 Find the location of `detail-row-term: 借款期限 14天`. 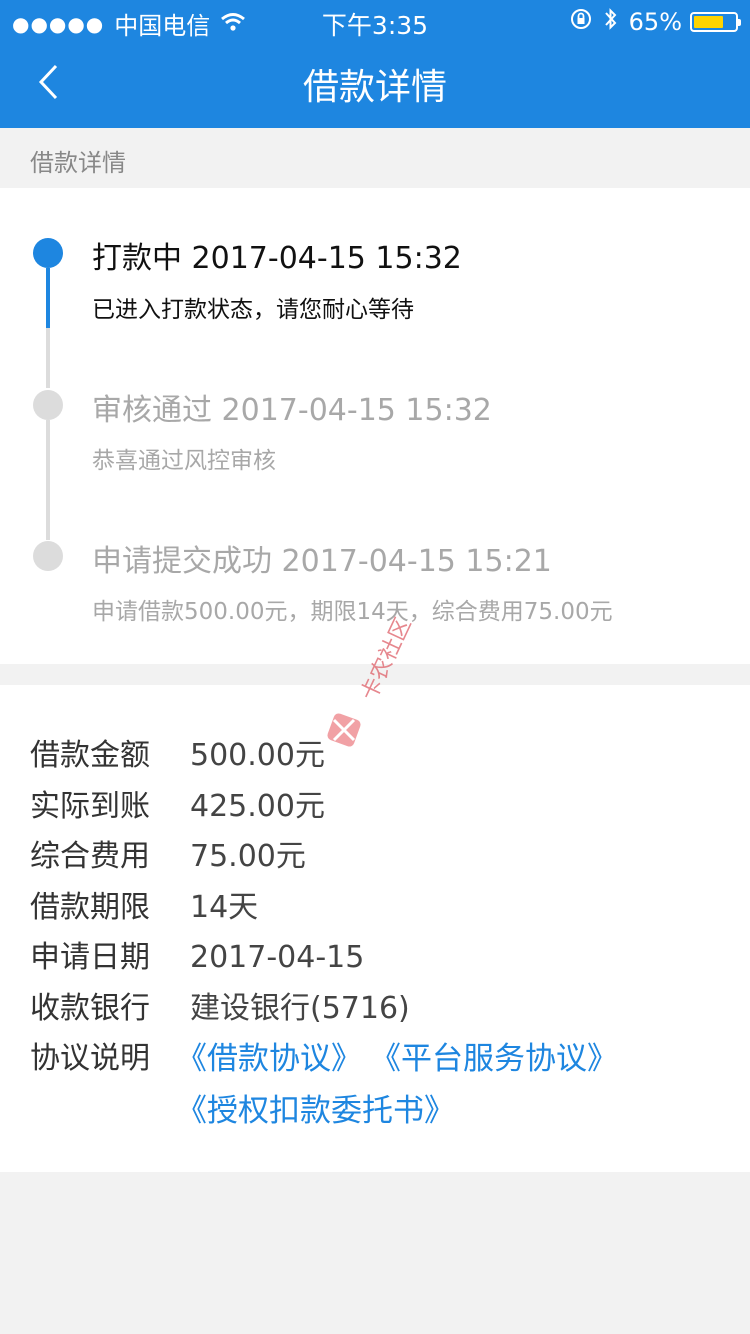

detail-row-term: 借款期限 14天 is located at coordinates (144, 904).